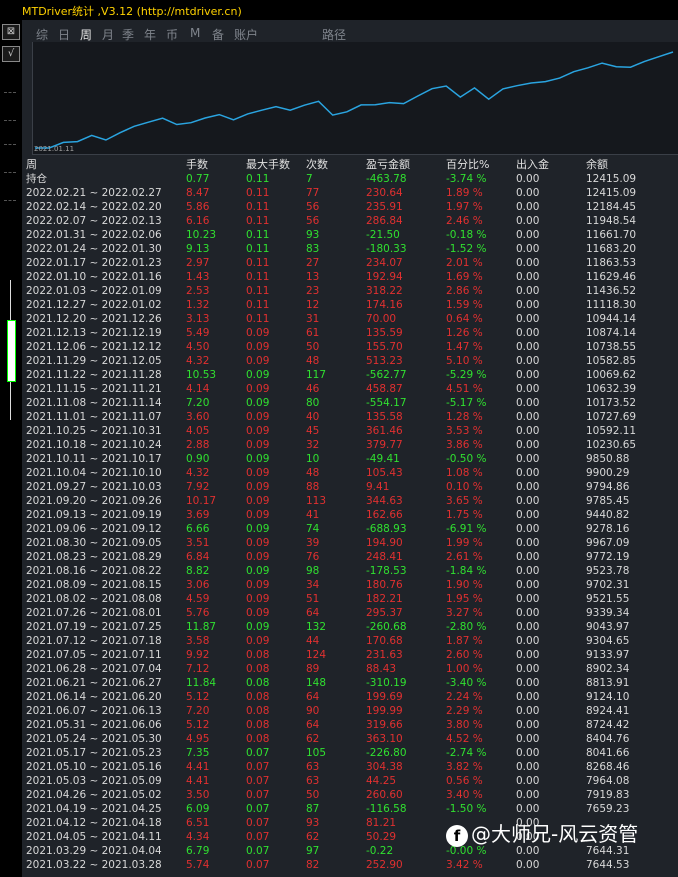  What do you see at coordinates (608, 669) in the screenshot?
I see `cell-balance: 8902.34` at bounding box center [608, 669].